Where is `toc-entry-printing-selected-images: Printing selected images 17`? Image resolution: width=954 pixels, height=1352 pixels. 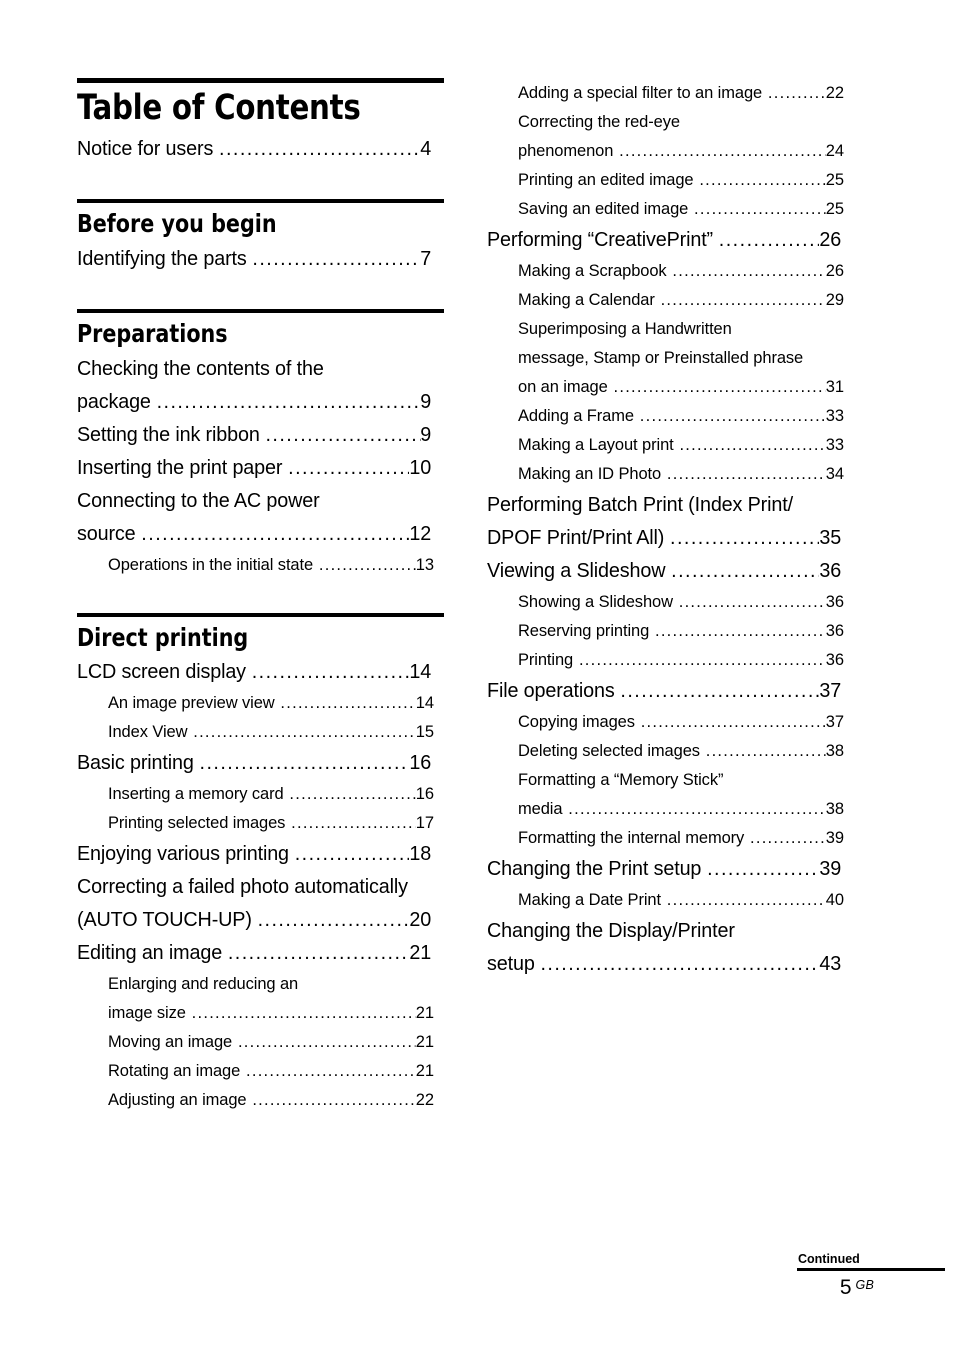
toc-entry-printing-selected-images: Printing selected images 17 is located at coordinates (271, 822).